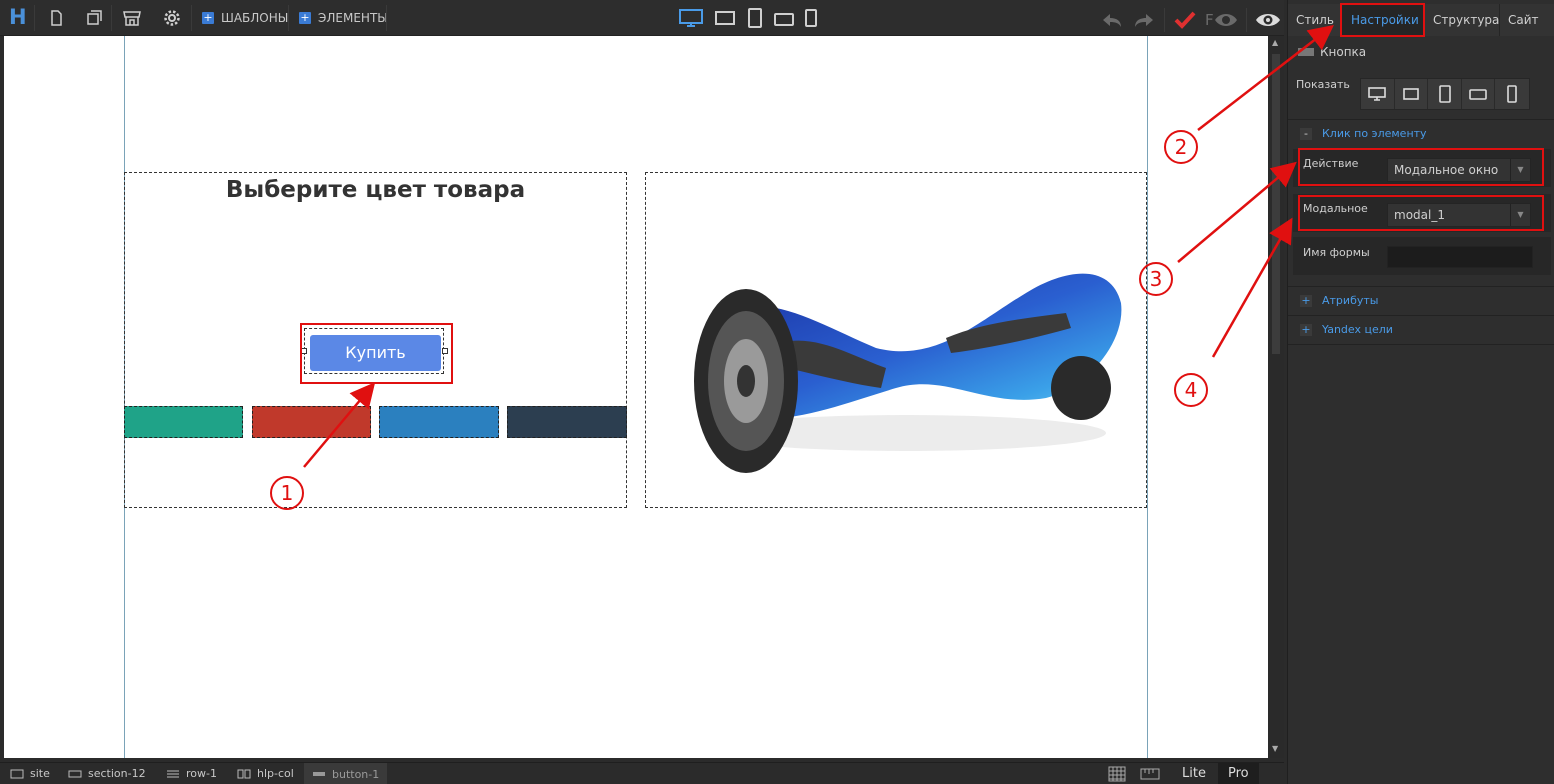 The image size is (1554, 784). Describe the element at coordinates (1268, 20) in the screenshot. I see `eye-icon` at that location.